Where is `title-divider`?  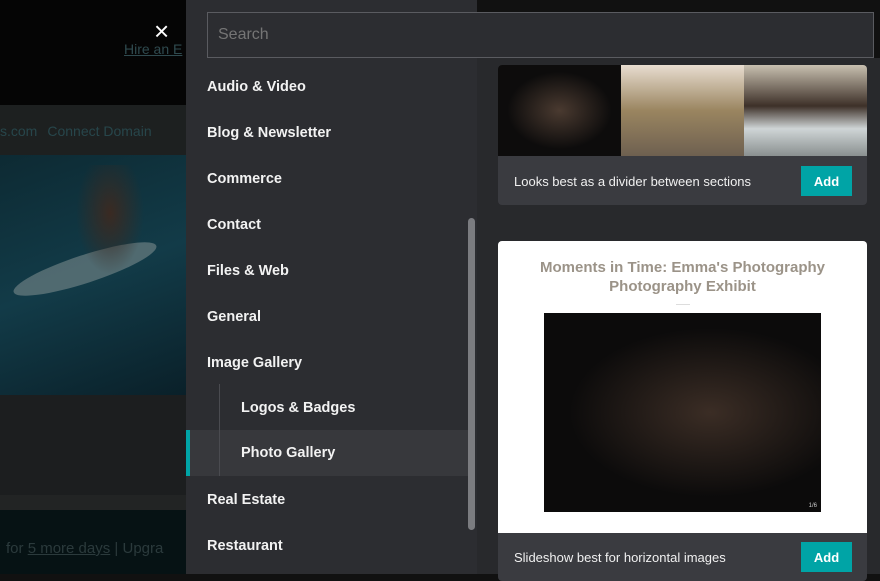
title-divider is located at coordinates (682, 304).